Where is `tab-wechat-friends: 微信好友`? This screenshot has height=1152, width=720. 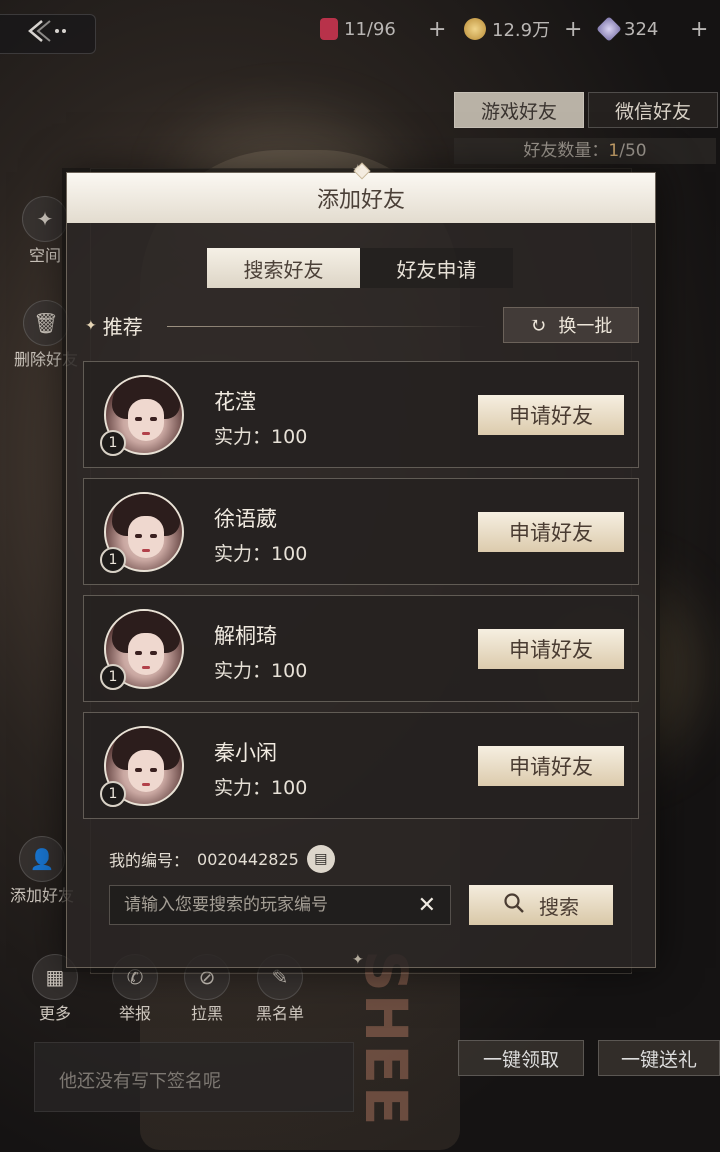 tab-wechat-friends: 微信好友 is located at coordinates (653, 110).